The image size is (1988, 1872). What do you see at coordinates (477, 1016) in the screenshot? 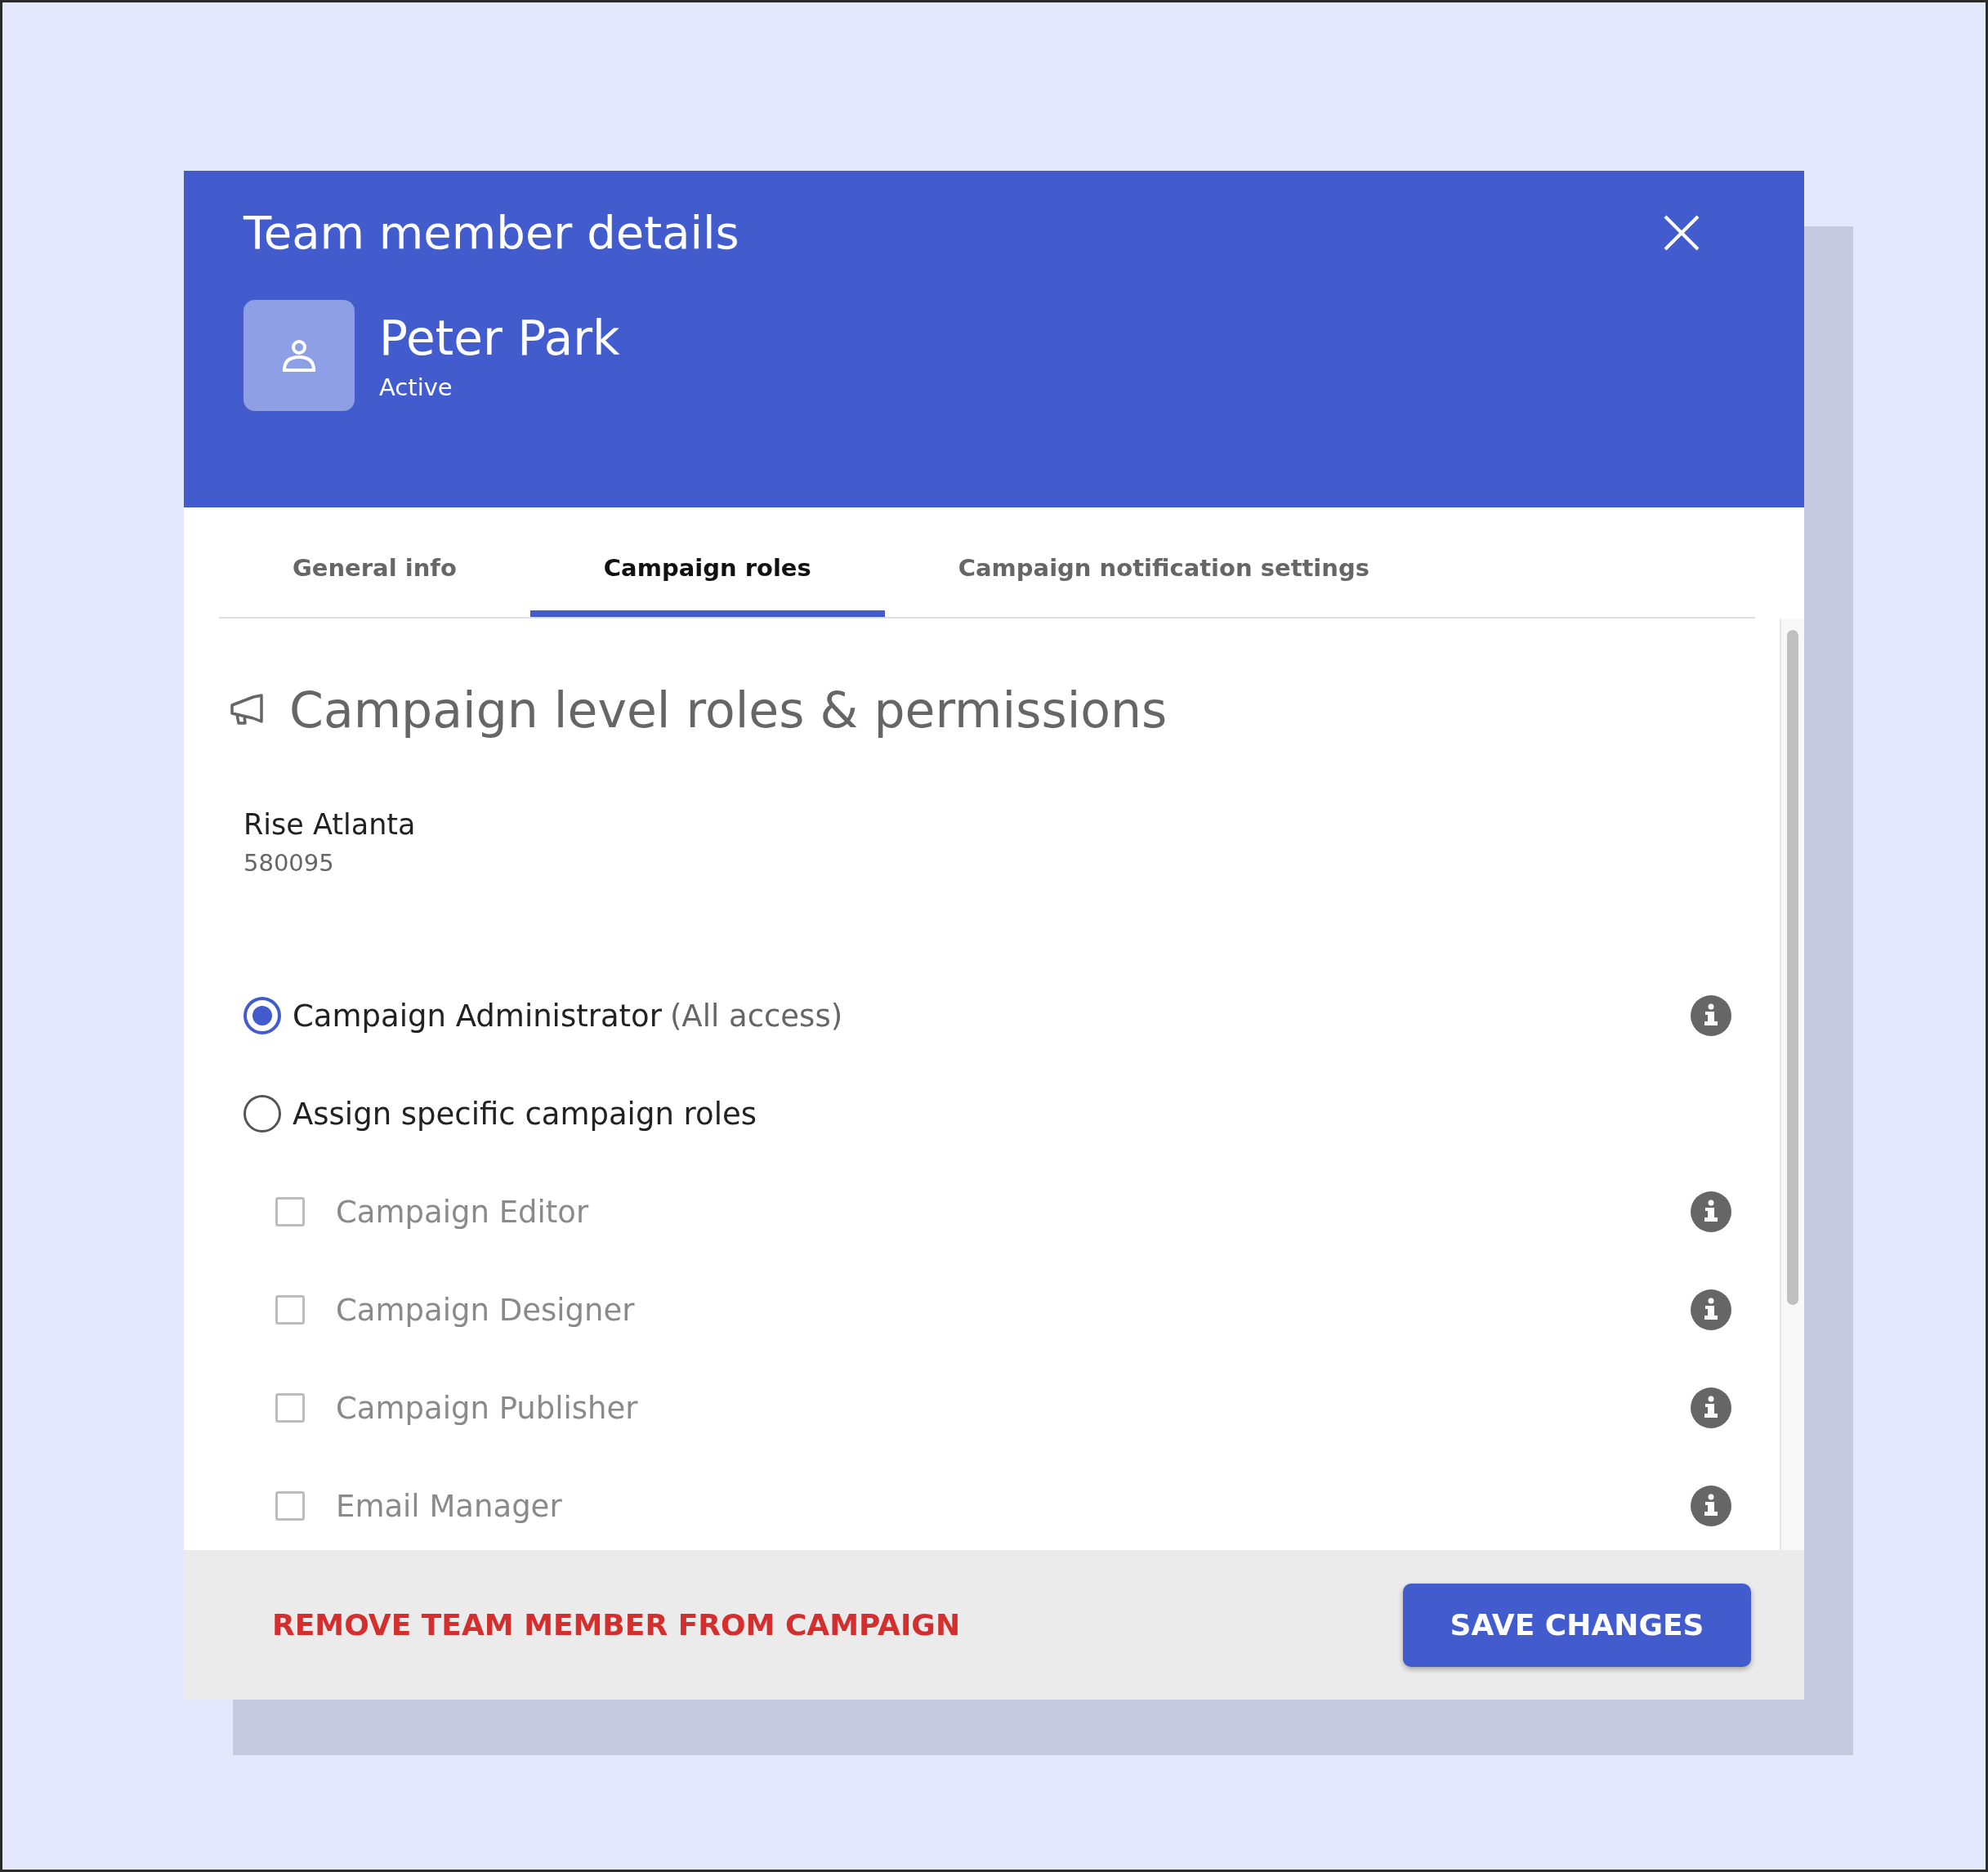
I see `radio-label: Campaign Administrator` at bounding box center [477, 1016].